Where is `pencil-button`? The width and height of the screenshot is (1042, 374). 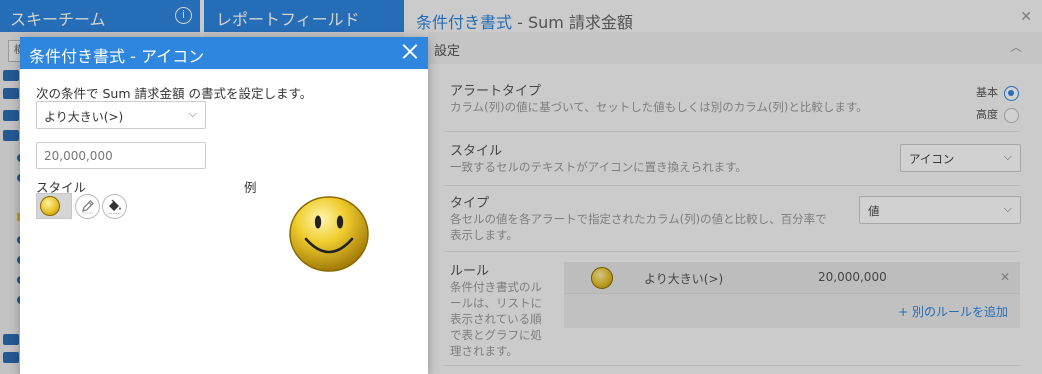
pencil-button is located at coordinates (87, 206).